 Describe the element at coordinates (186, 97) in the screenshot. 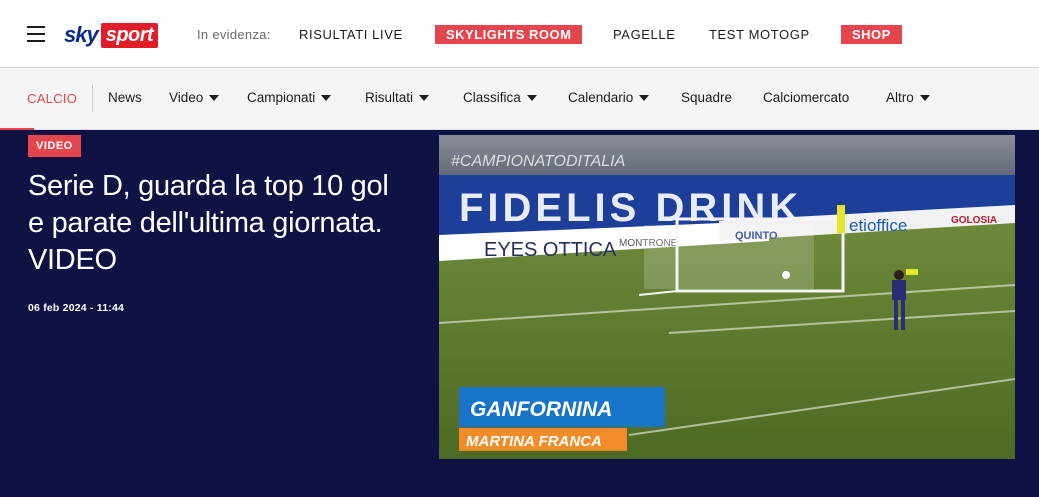

I see `nav-item-label: Video` at that location.